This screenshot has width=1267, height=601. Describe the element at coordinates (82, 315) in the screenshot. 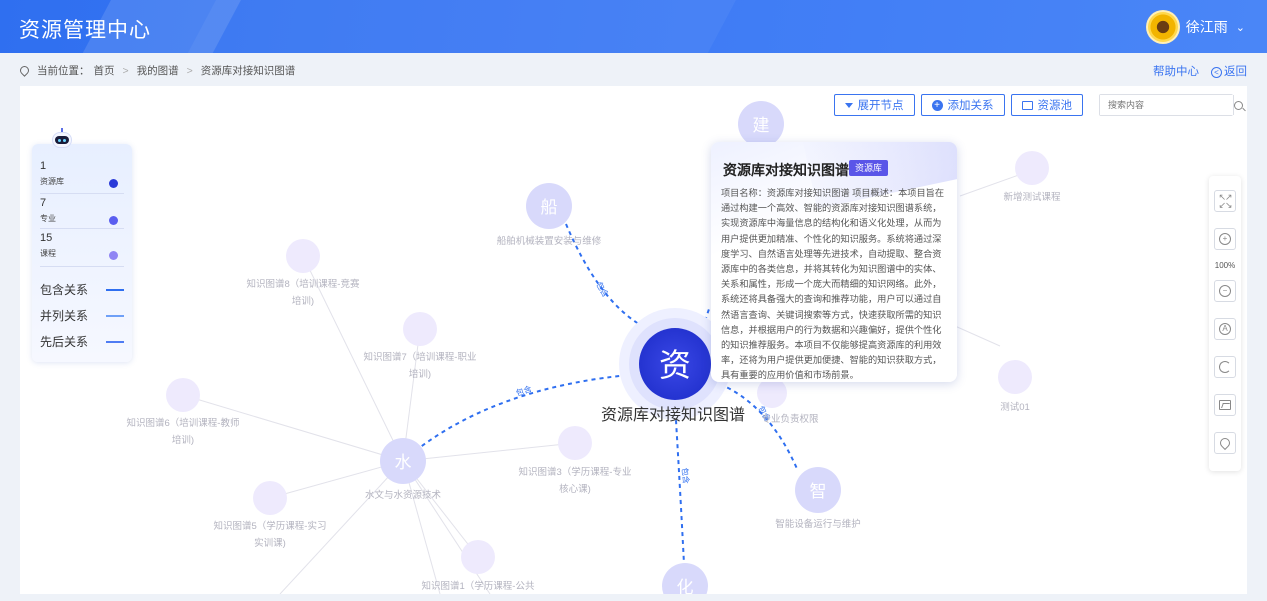

I see `legend-relation-parallel: 并列关系` at that location.